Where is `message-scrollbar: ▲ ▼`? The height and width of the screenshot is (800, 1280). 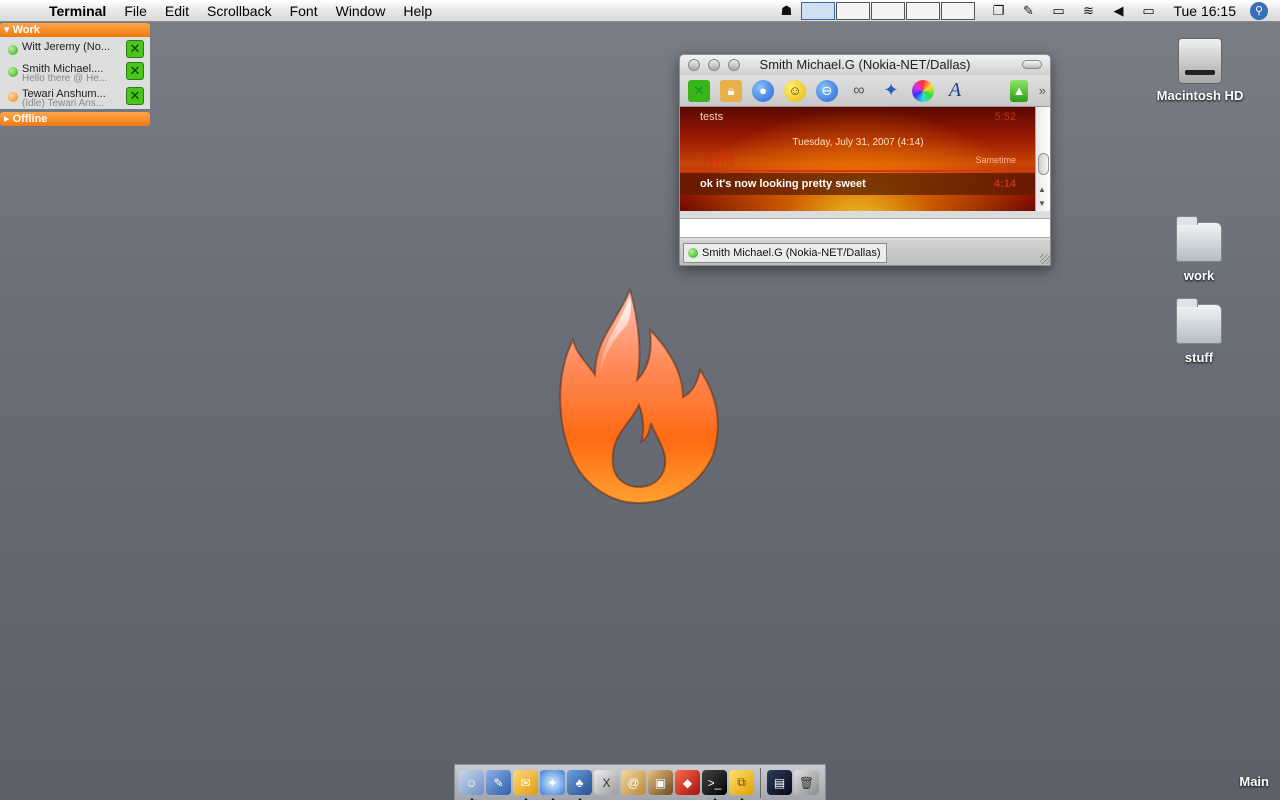
message-scrollbar: ▲ ▼ is located at coordinates (1042, 159).